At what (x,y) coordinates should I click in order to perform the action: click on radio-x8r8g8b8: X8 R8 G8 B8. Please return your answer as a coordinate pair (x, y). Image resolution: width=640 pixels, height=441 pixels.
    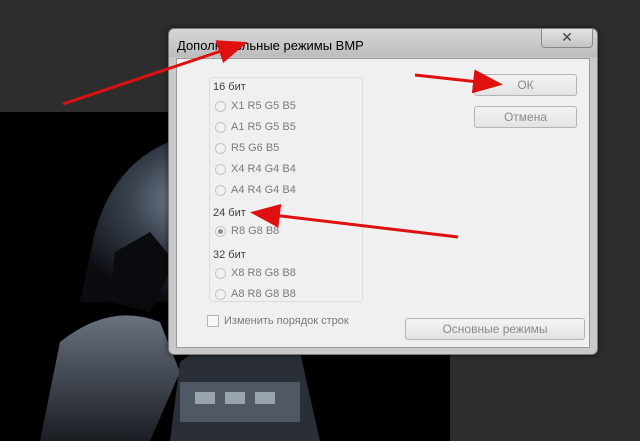
    Looking at the image, I should click on (255, 273).